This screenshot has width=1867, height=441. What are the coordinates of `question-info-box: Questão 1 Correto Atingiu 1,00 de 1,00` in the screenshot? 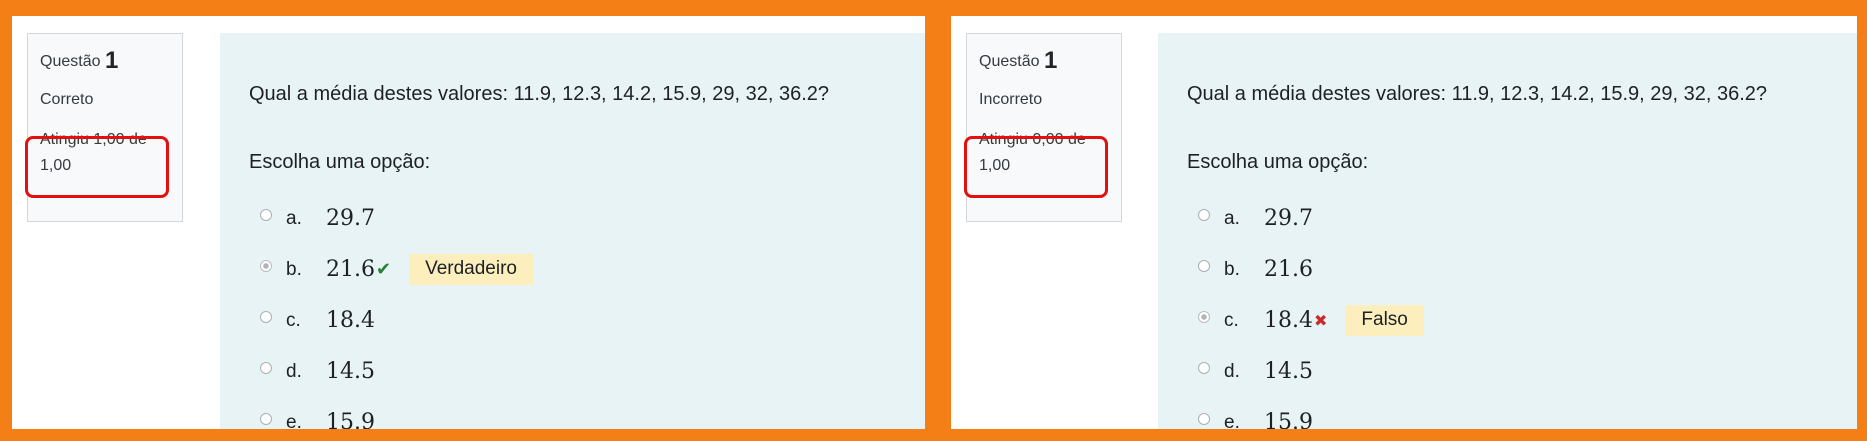 It's located at (104, 127).